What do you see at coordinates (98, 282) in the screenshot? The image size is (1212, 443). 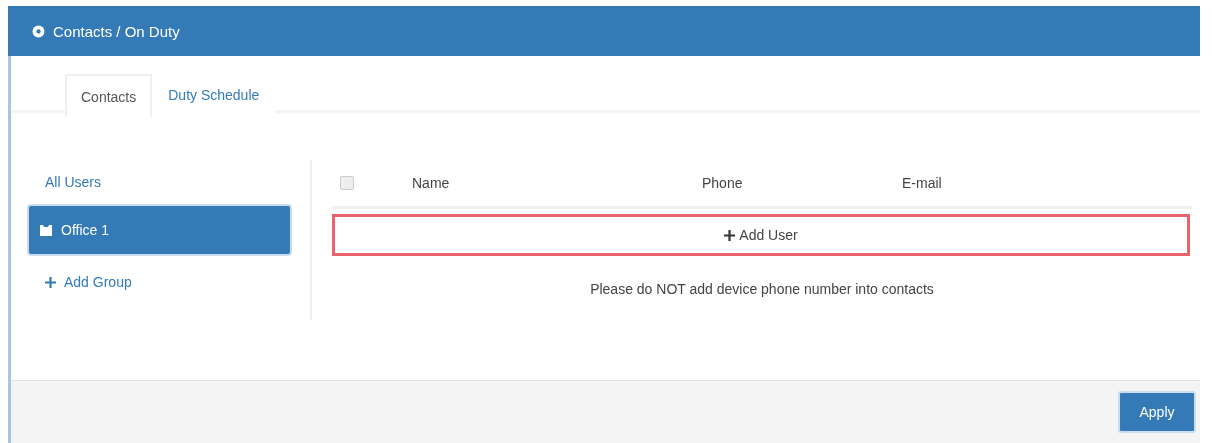 I see `add-group-label: Add Group` at bounding box center [98, 282].